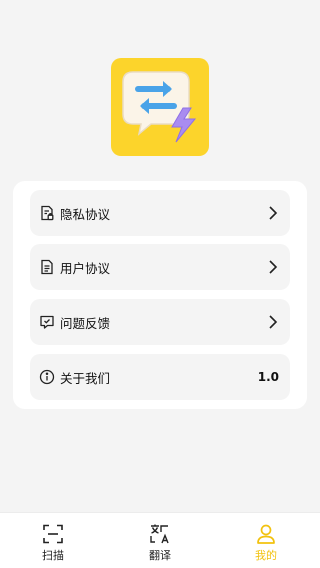 This screenshot has width=320, height=568. Describe the element at coordinates (53, 555) in the screenshot. I see `tab-label: 扫描` at that location.